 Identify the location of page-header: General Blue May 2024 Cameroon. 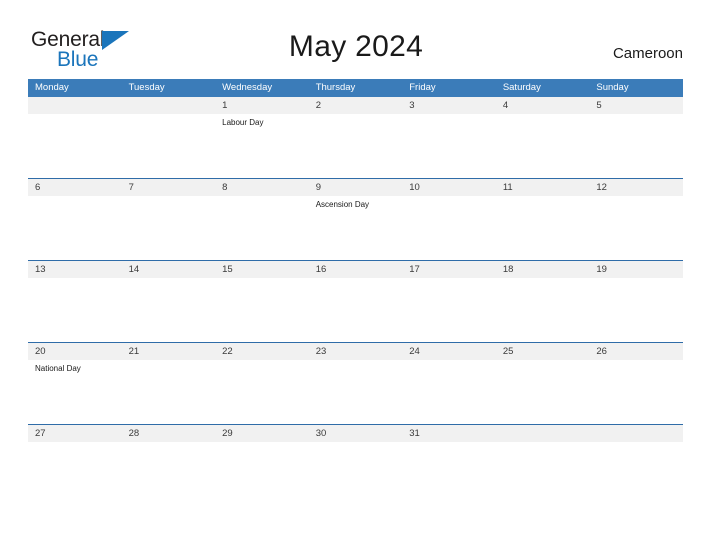
(356, 35).